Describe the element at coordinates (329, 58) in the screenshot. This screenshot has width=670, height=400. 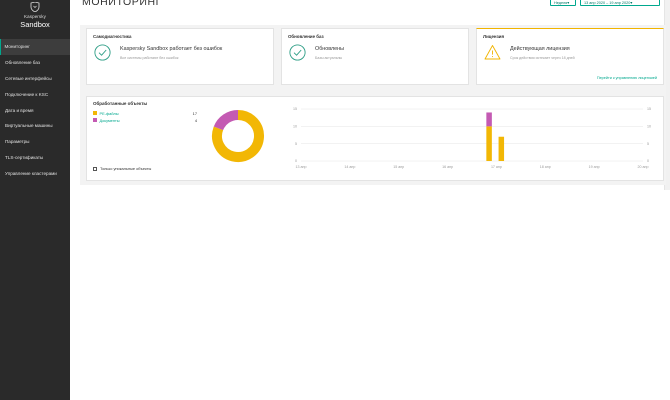
I see `card-detail: Базы актуальны` at that location.